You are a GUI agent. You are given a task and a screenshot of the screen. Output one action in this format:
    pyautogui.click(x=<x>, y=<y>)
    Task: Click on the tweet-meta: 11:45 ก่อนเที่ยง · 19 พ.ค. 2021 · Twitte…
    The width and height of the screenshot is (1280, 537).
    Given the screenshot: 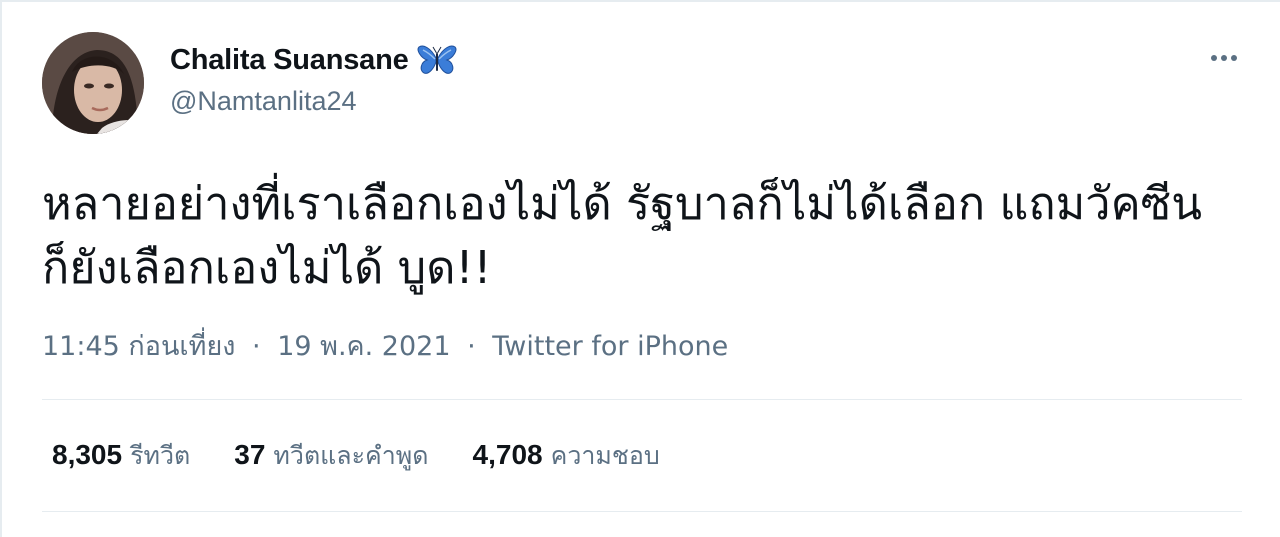 What is the action you would take?
    pyautogui.click(x=385, y=345)
    